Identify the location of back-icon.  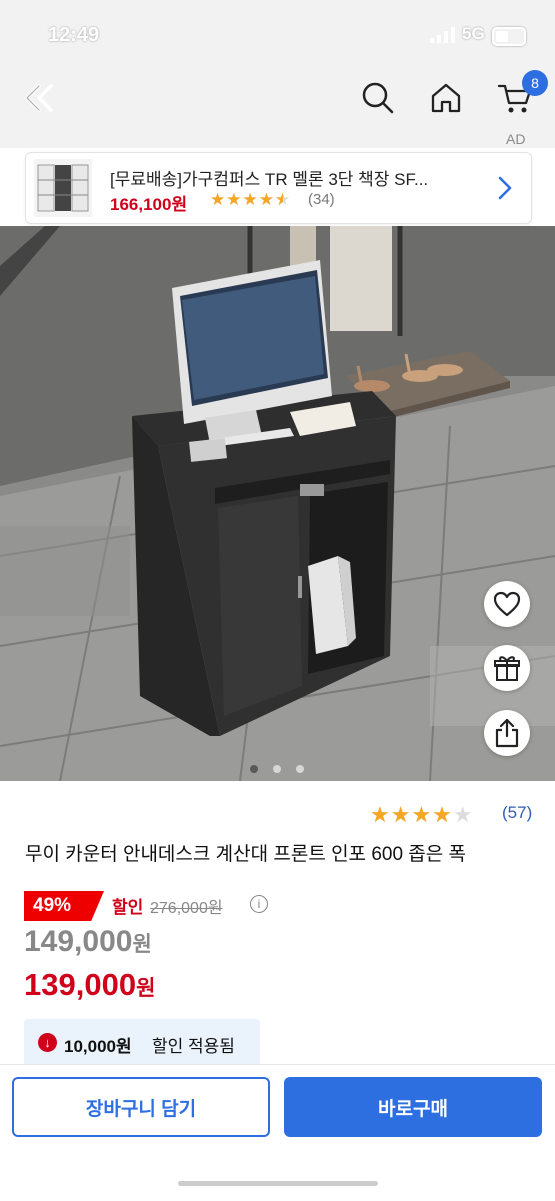
(39, 98).